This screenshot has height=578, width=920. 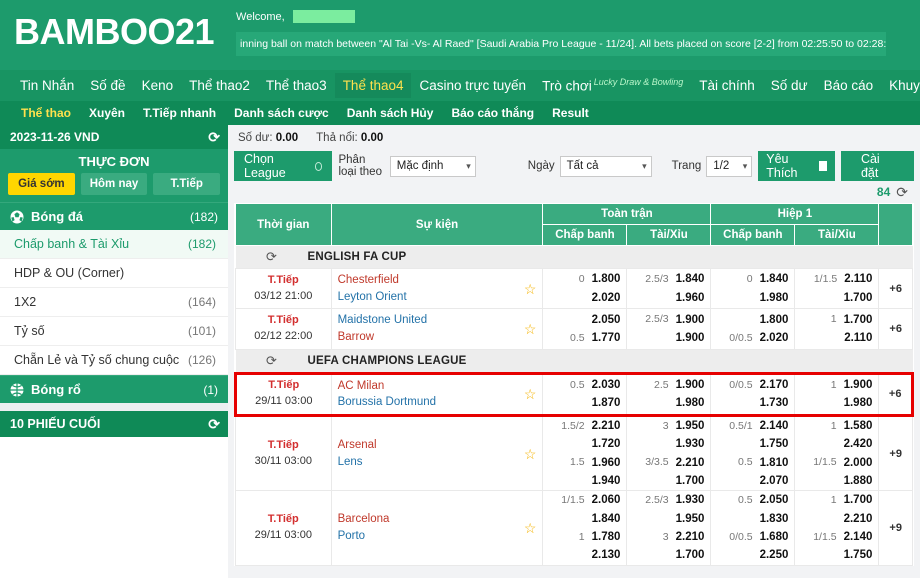 What do you see at coordinates (114, 216) in the screenshot?
I see `sidebar-sport-football: Bóng đá (182)` at bounding box center [114, 216].